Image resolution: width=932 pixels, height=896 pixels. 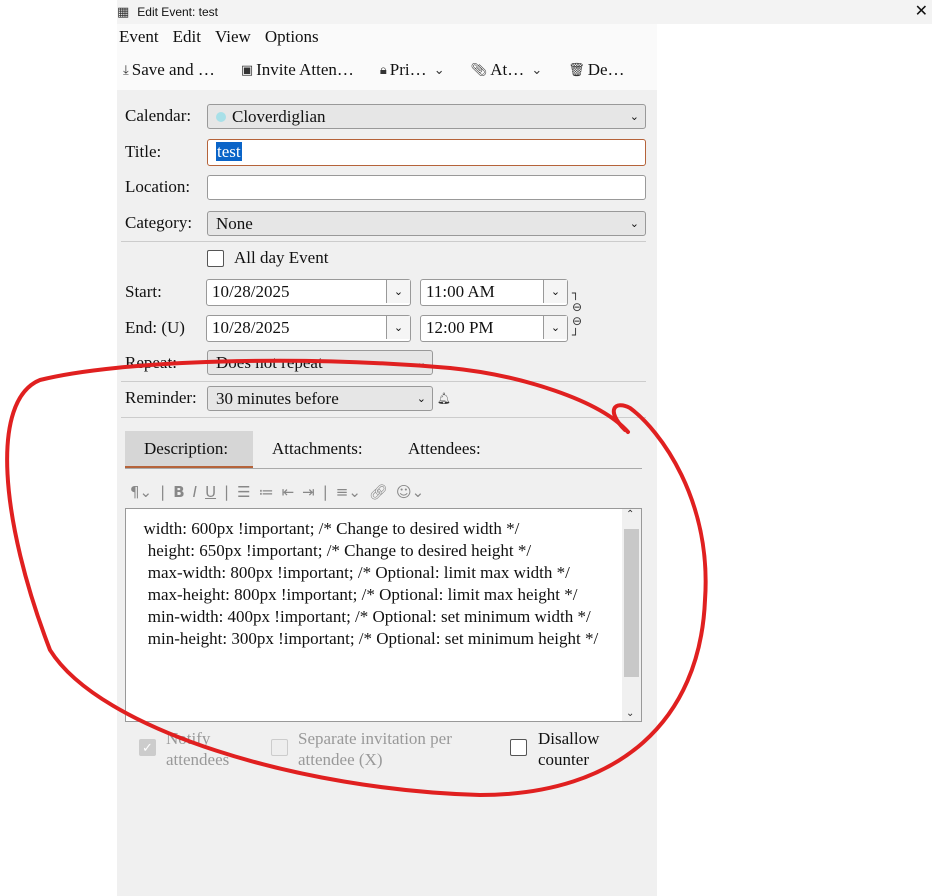 I want to click on title-bar: ▦ Edit Event: test, so click(x=524, y=12).